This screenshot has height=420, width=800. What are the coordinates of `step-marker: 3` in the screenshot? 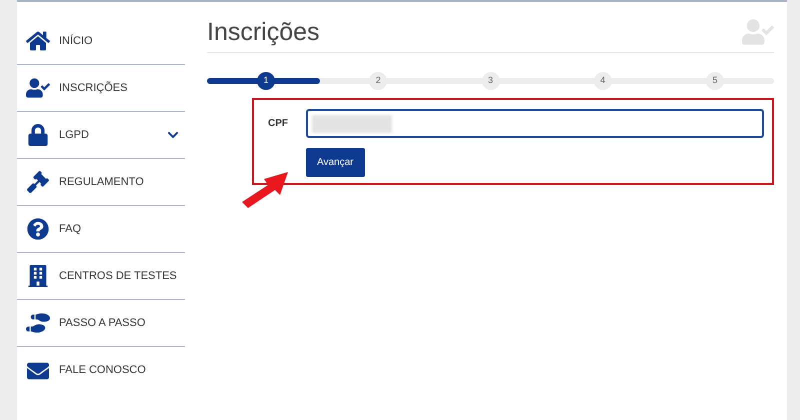 It's located at (491, 81).